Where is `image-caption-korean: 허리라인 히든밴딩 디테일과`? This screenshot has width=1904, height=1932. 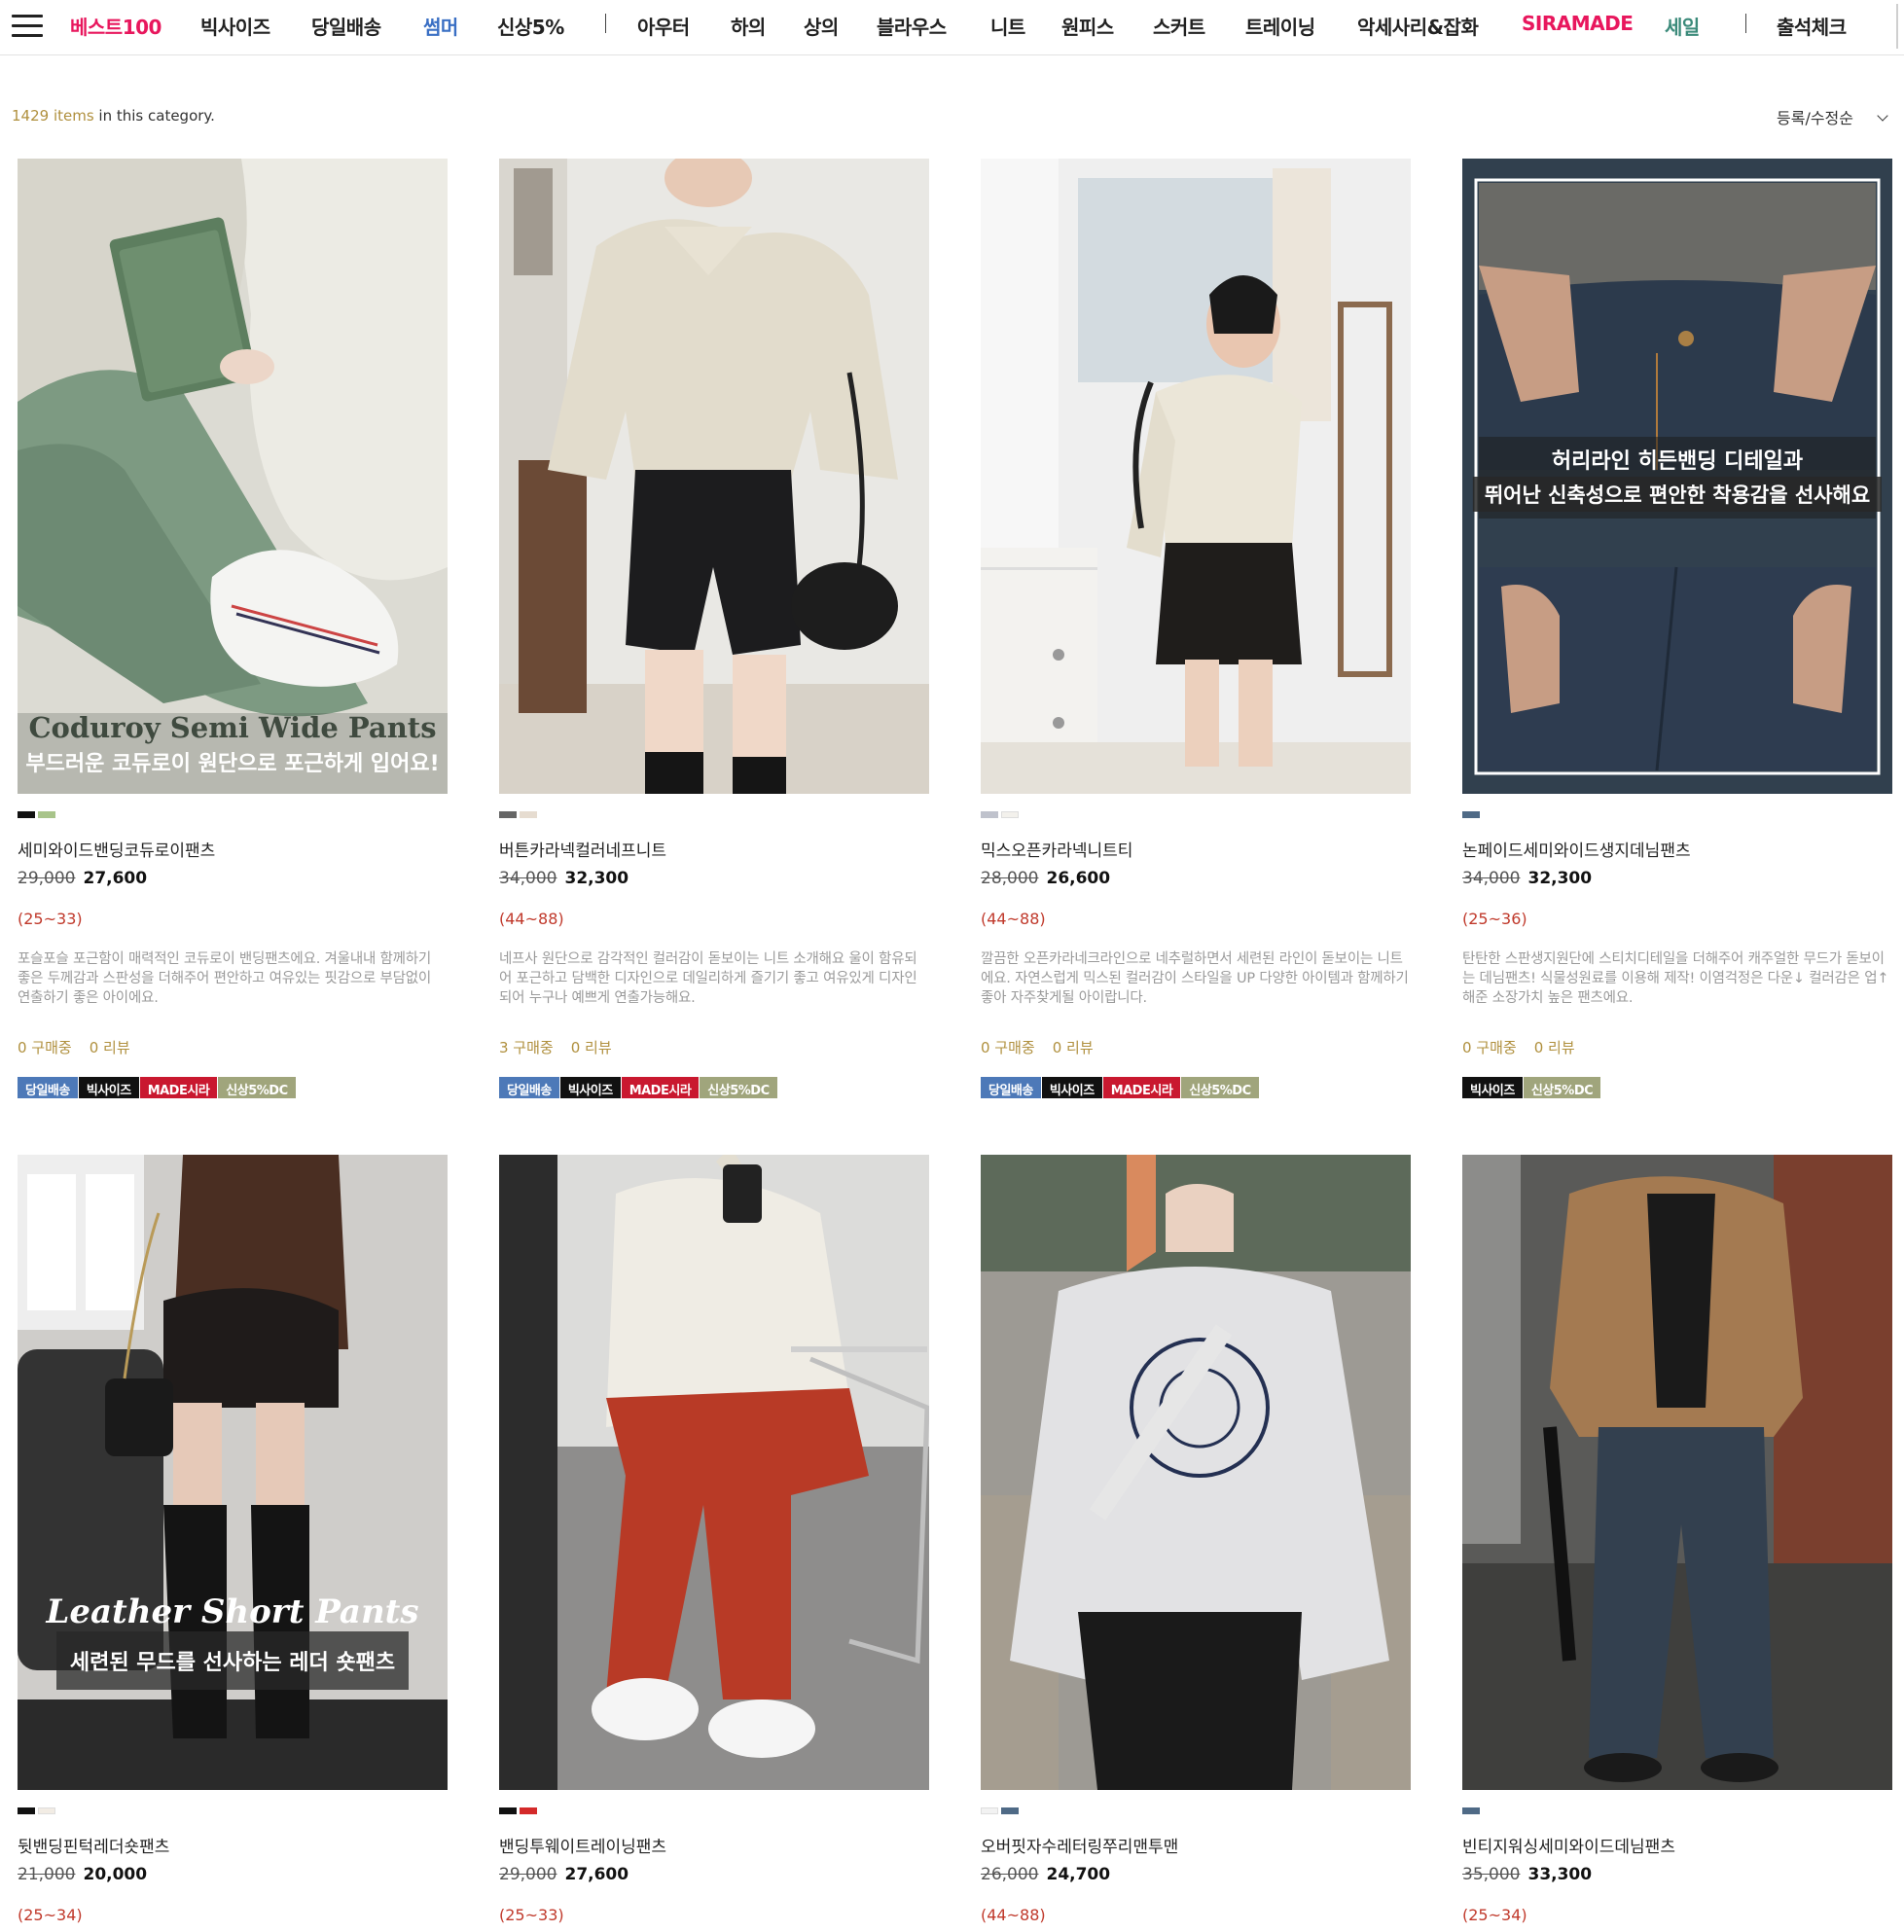 image-caption-korean: 허리라인 히든밴딩 디테일과 is located at coordinates (1677, 461).